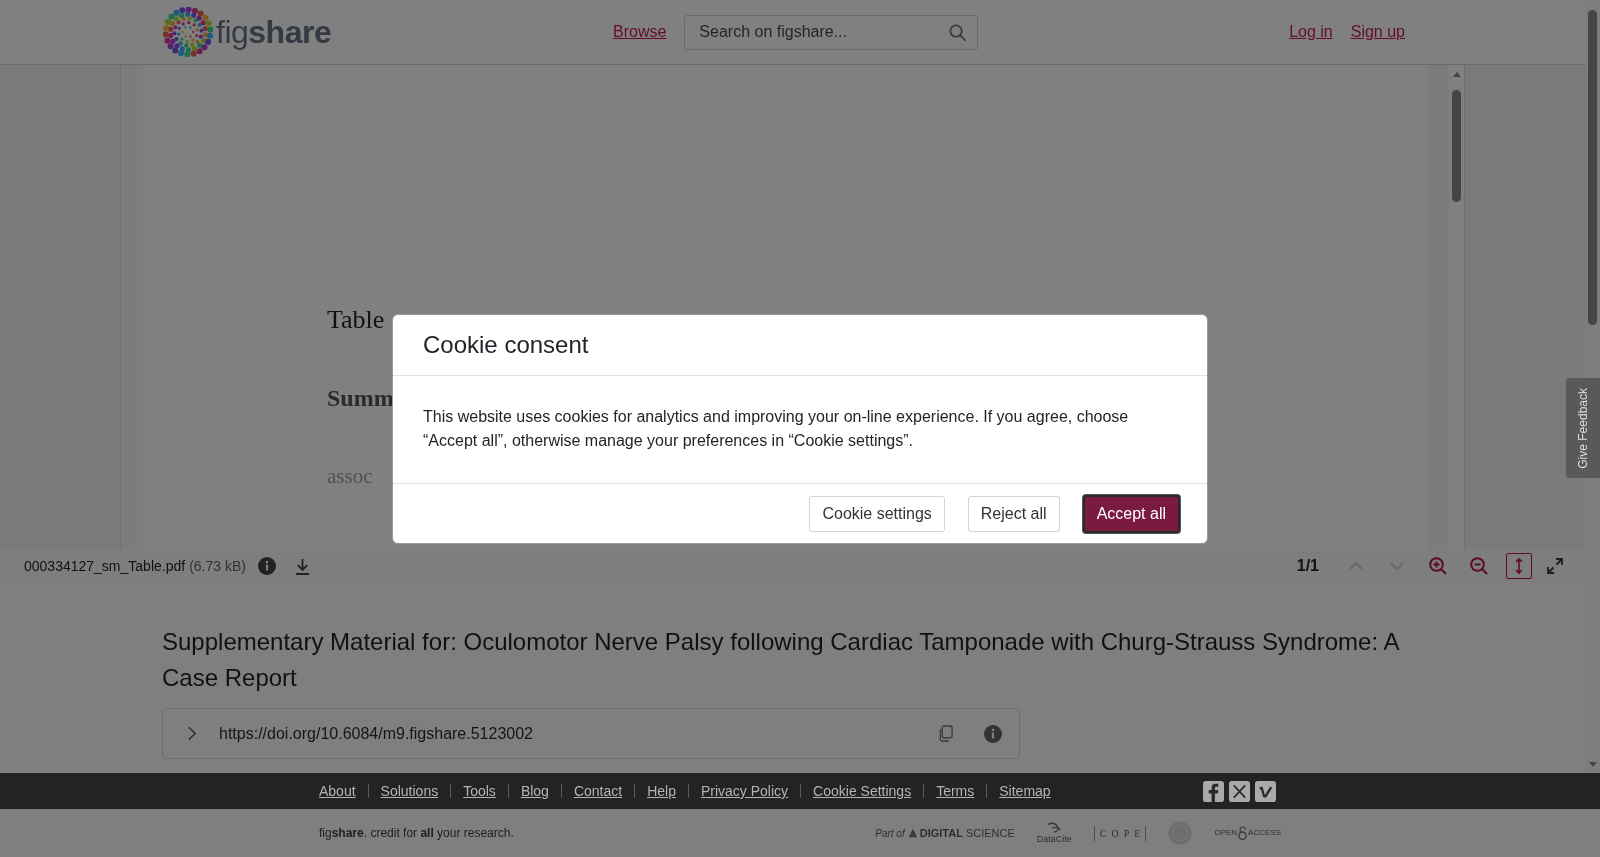 The width and height of the screenshot is (1600, 857). I want to click on download-icon, so click(302, 566).